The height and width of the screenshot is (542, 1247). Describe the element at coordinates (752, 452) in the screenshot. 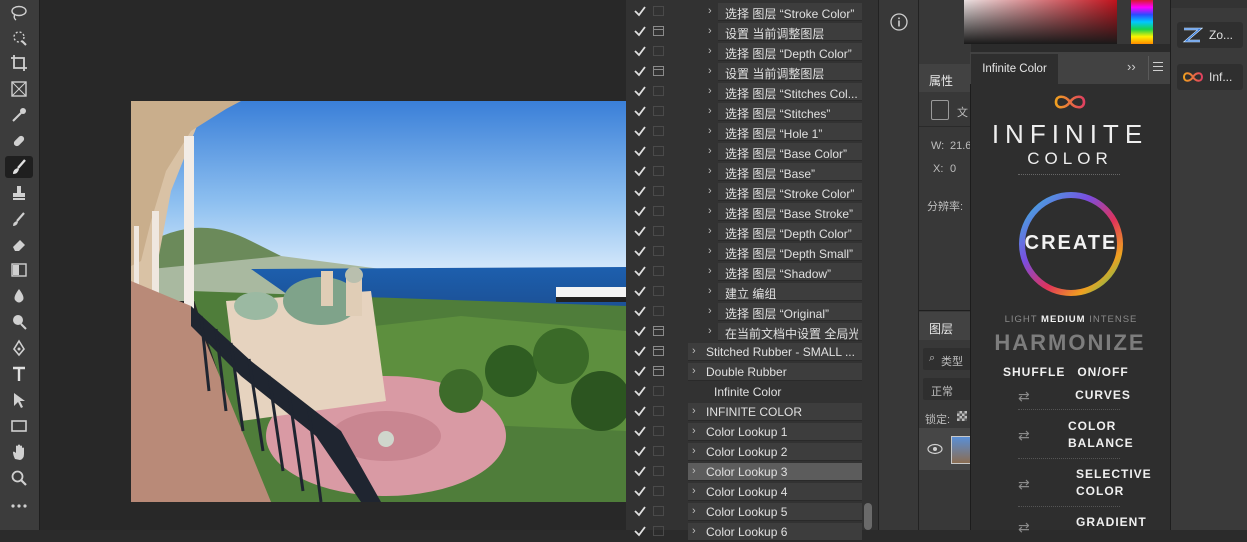

I see `action-row: › Color Lookup 2` at that location.